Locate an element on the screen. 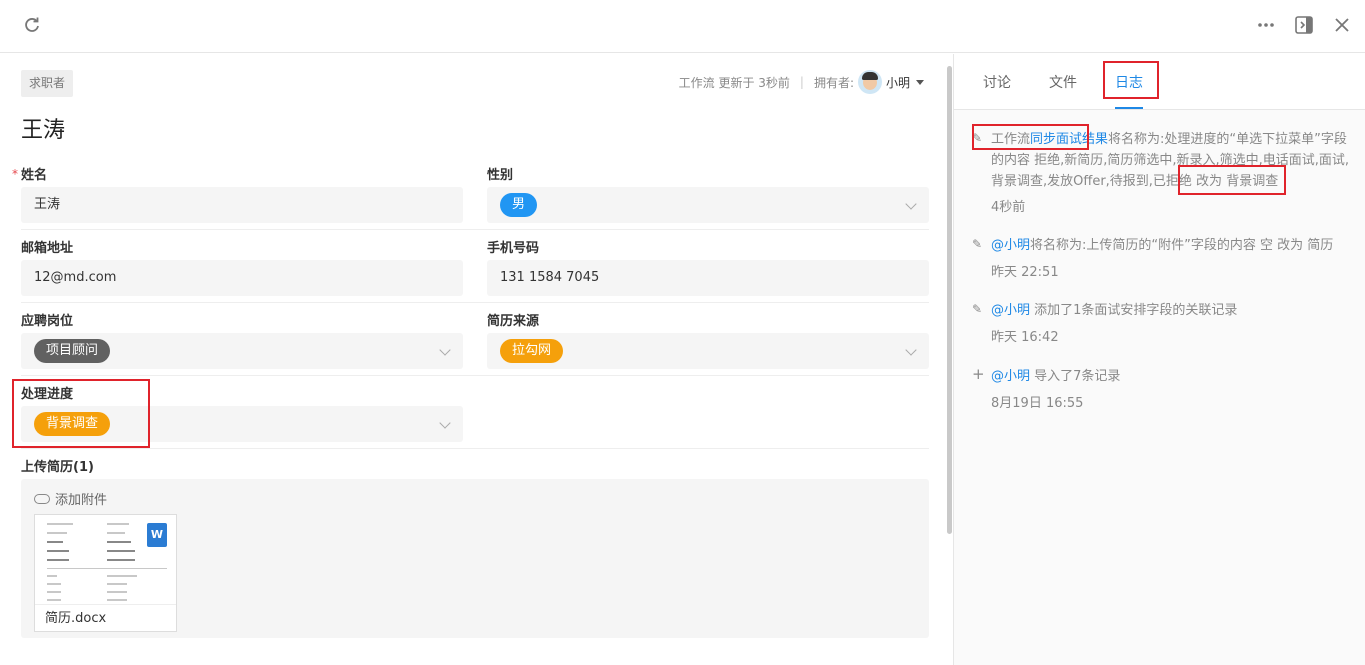 This screenshot has height=665, width=1365. paperclip-icon is located at coordinates (42, 498).